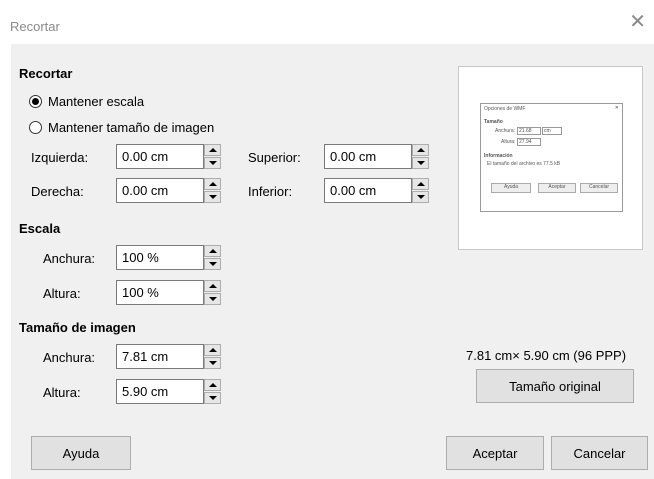 The height and width of the screenshot is (479, 654). I want to click on help-button: Ayuda, so click(81, 453).